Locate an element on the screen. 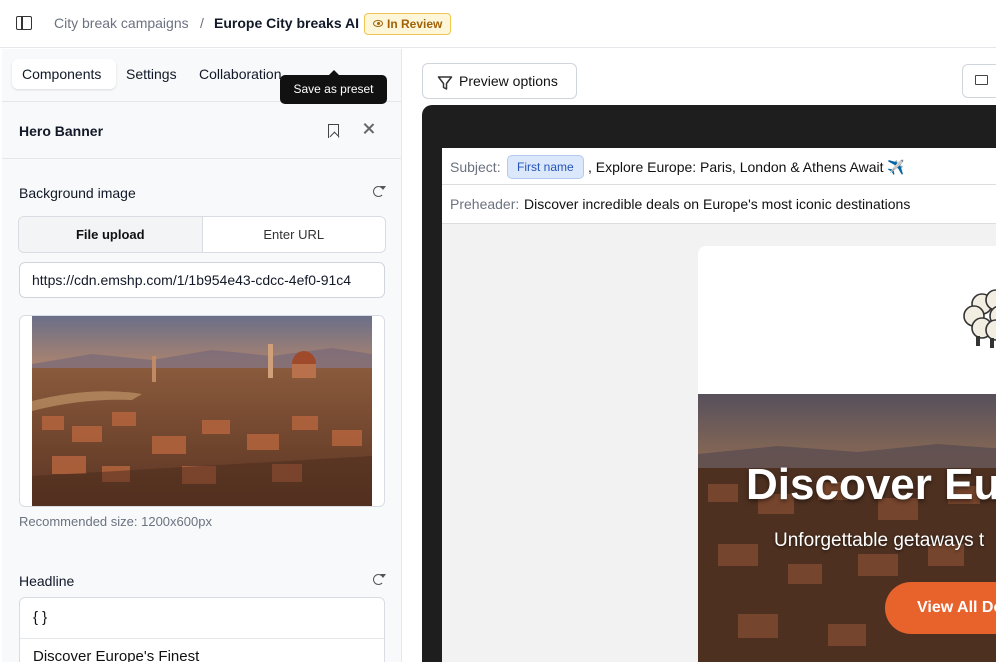 The image size is (996, 662). background-image-preview is located at coordinates (202, 411).